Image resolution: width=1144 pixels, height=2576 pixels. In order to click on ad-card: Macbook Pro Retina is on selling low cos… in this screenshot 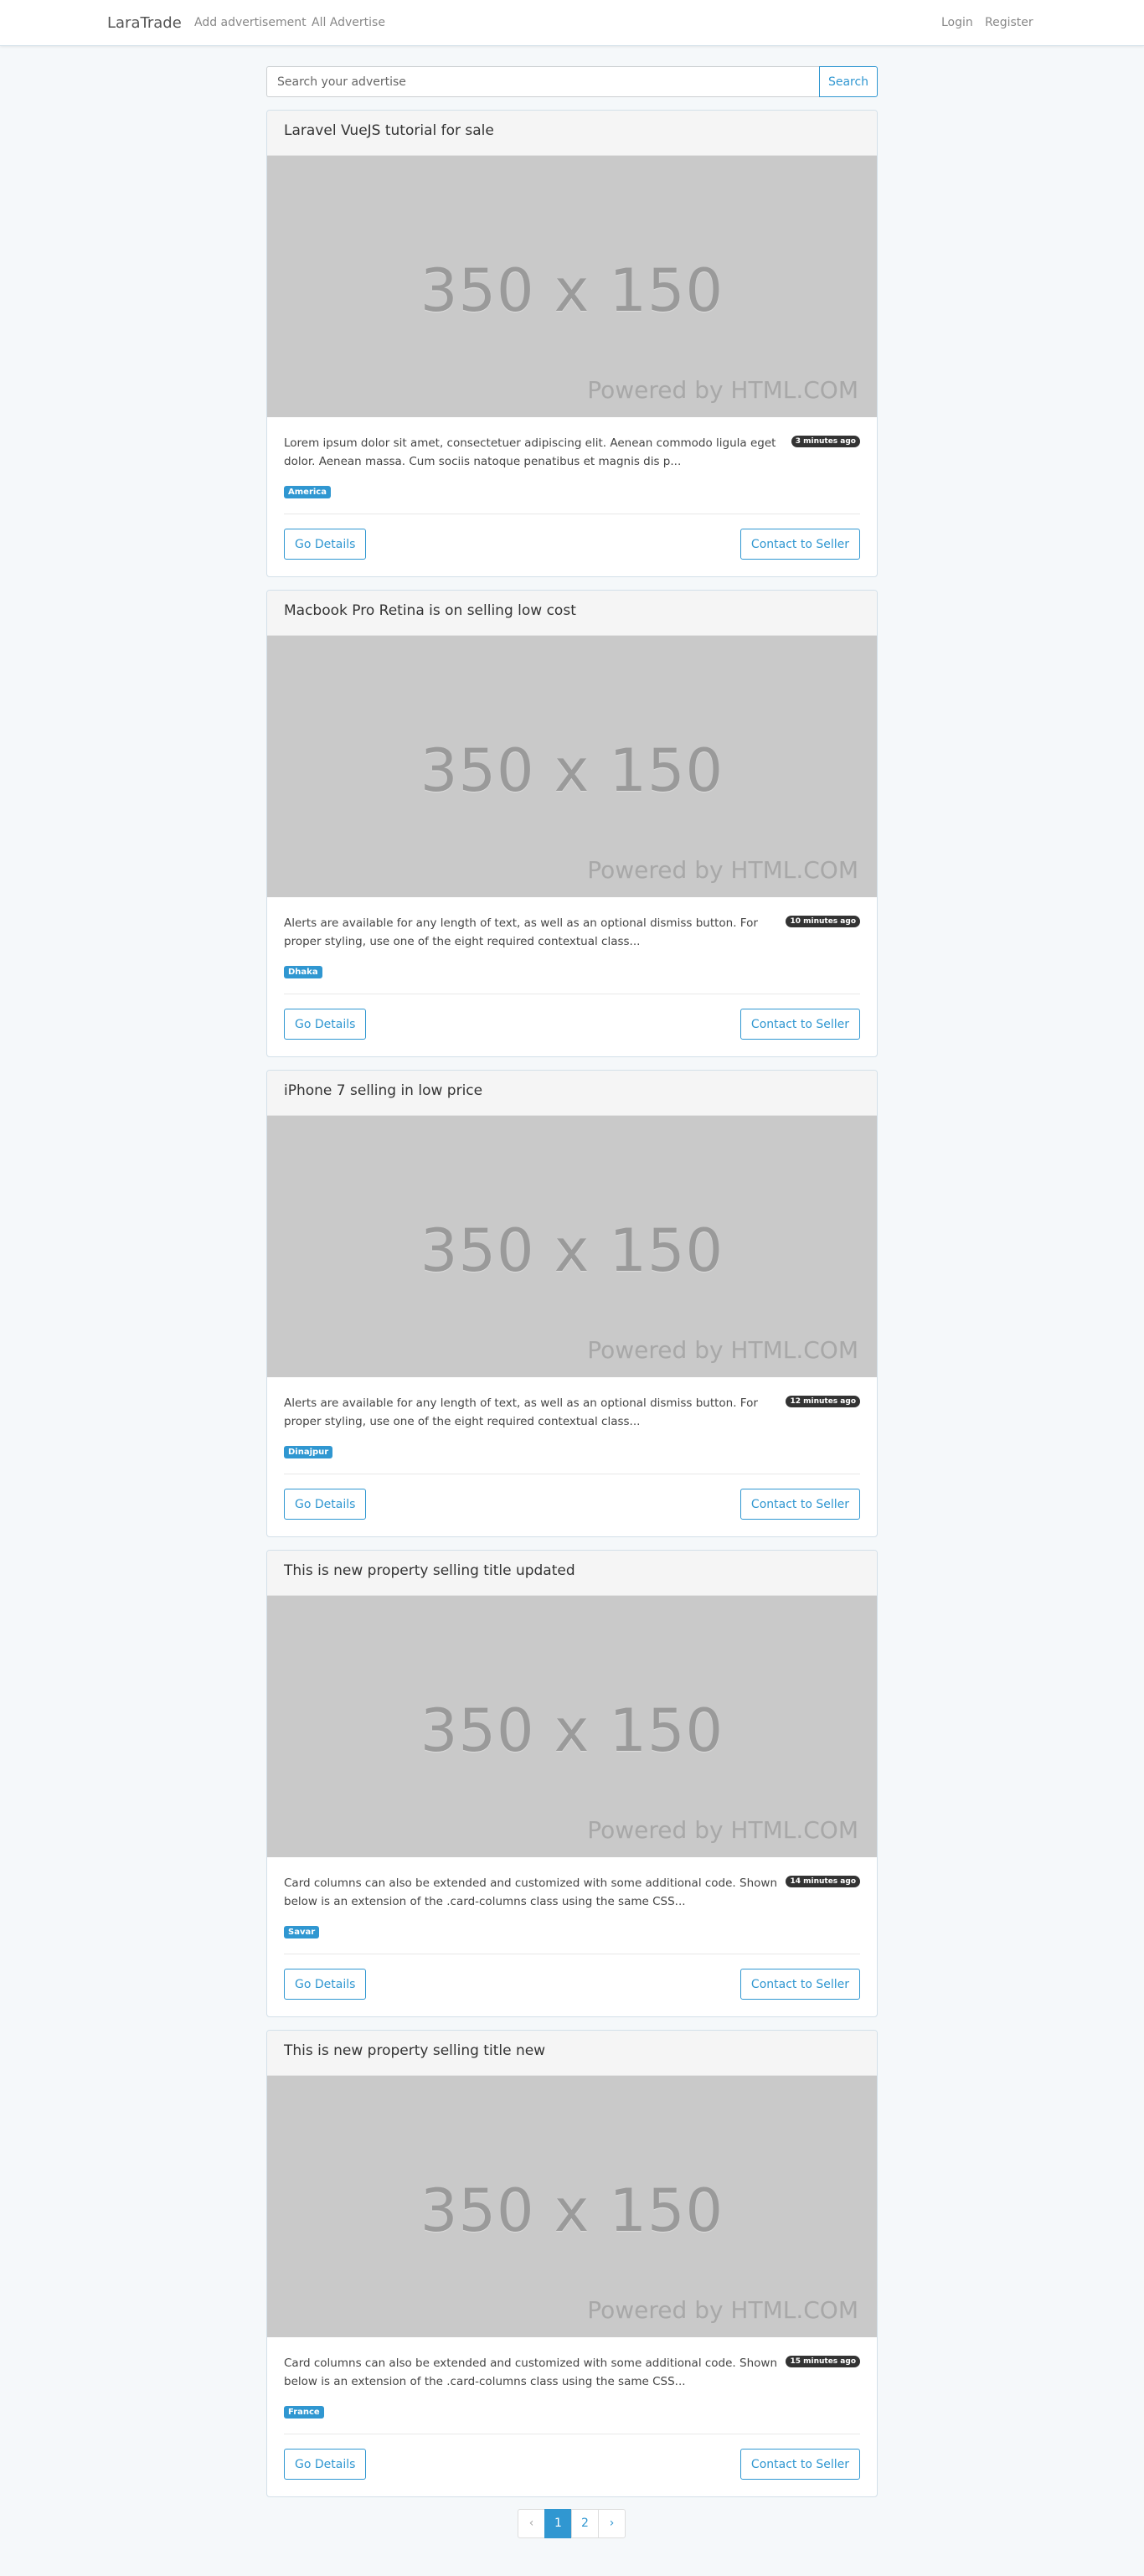, I will do `click(572, 823)`.